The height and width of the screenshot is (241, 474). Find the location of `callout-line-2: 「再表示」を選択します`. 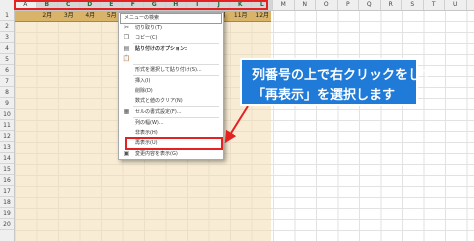

callout-line-2: 「再表示」を選択します is located at coordinates (324, 95).